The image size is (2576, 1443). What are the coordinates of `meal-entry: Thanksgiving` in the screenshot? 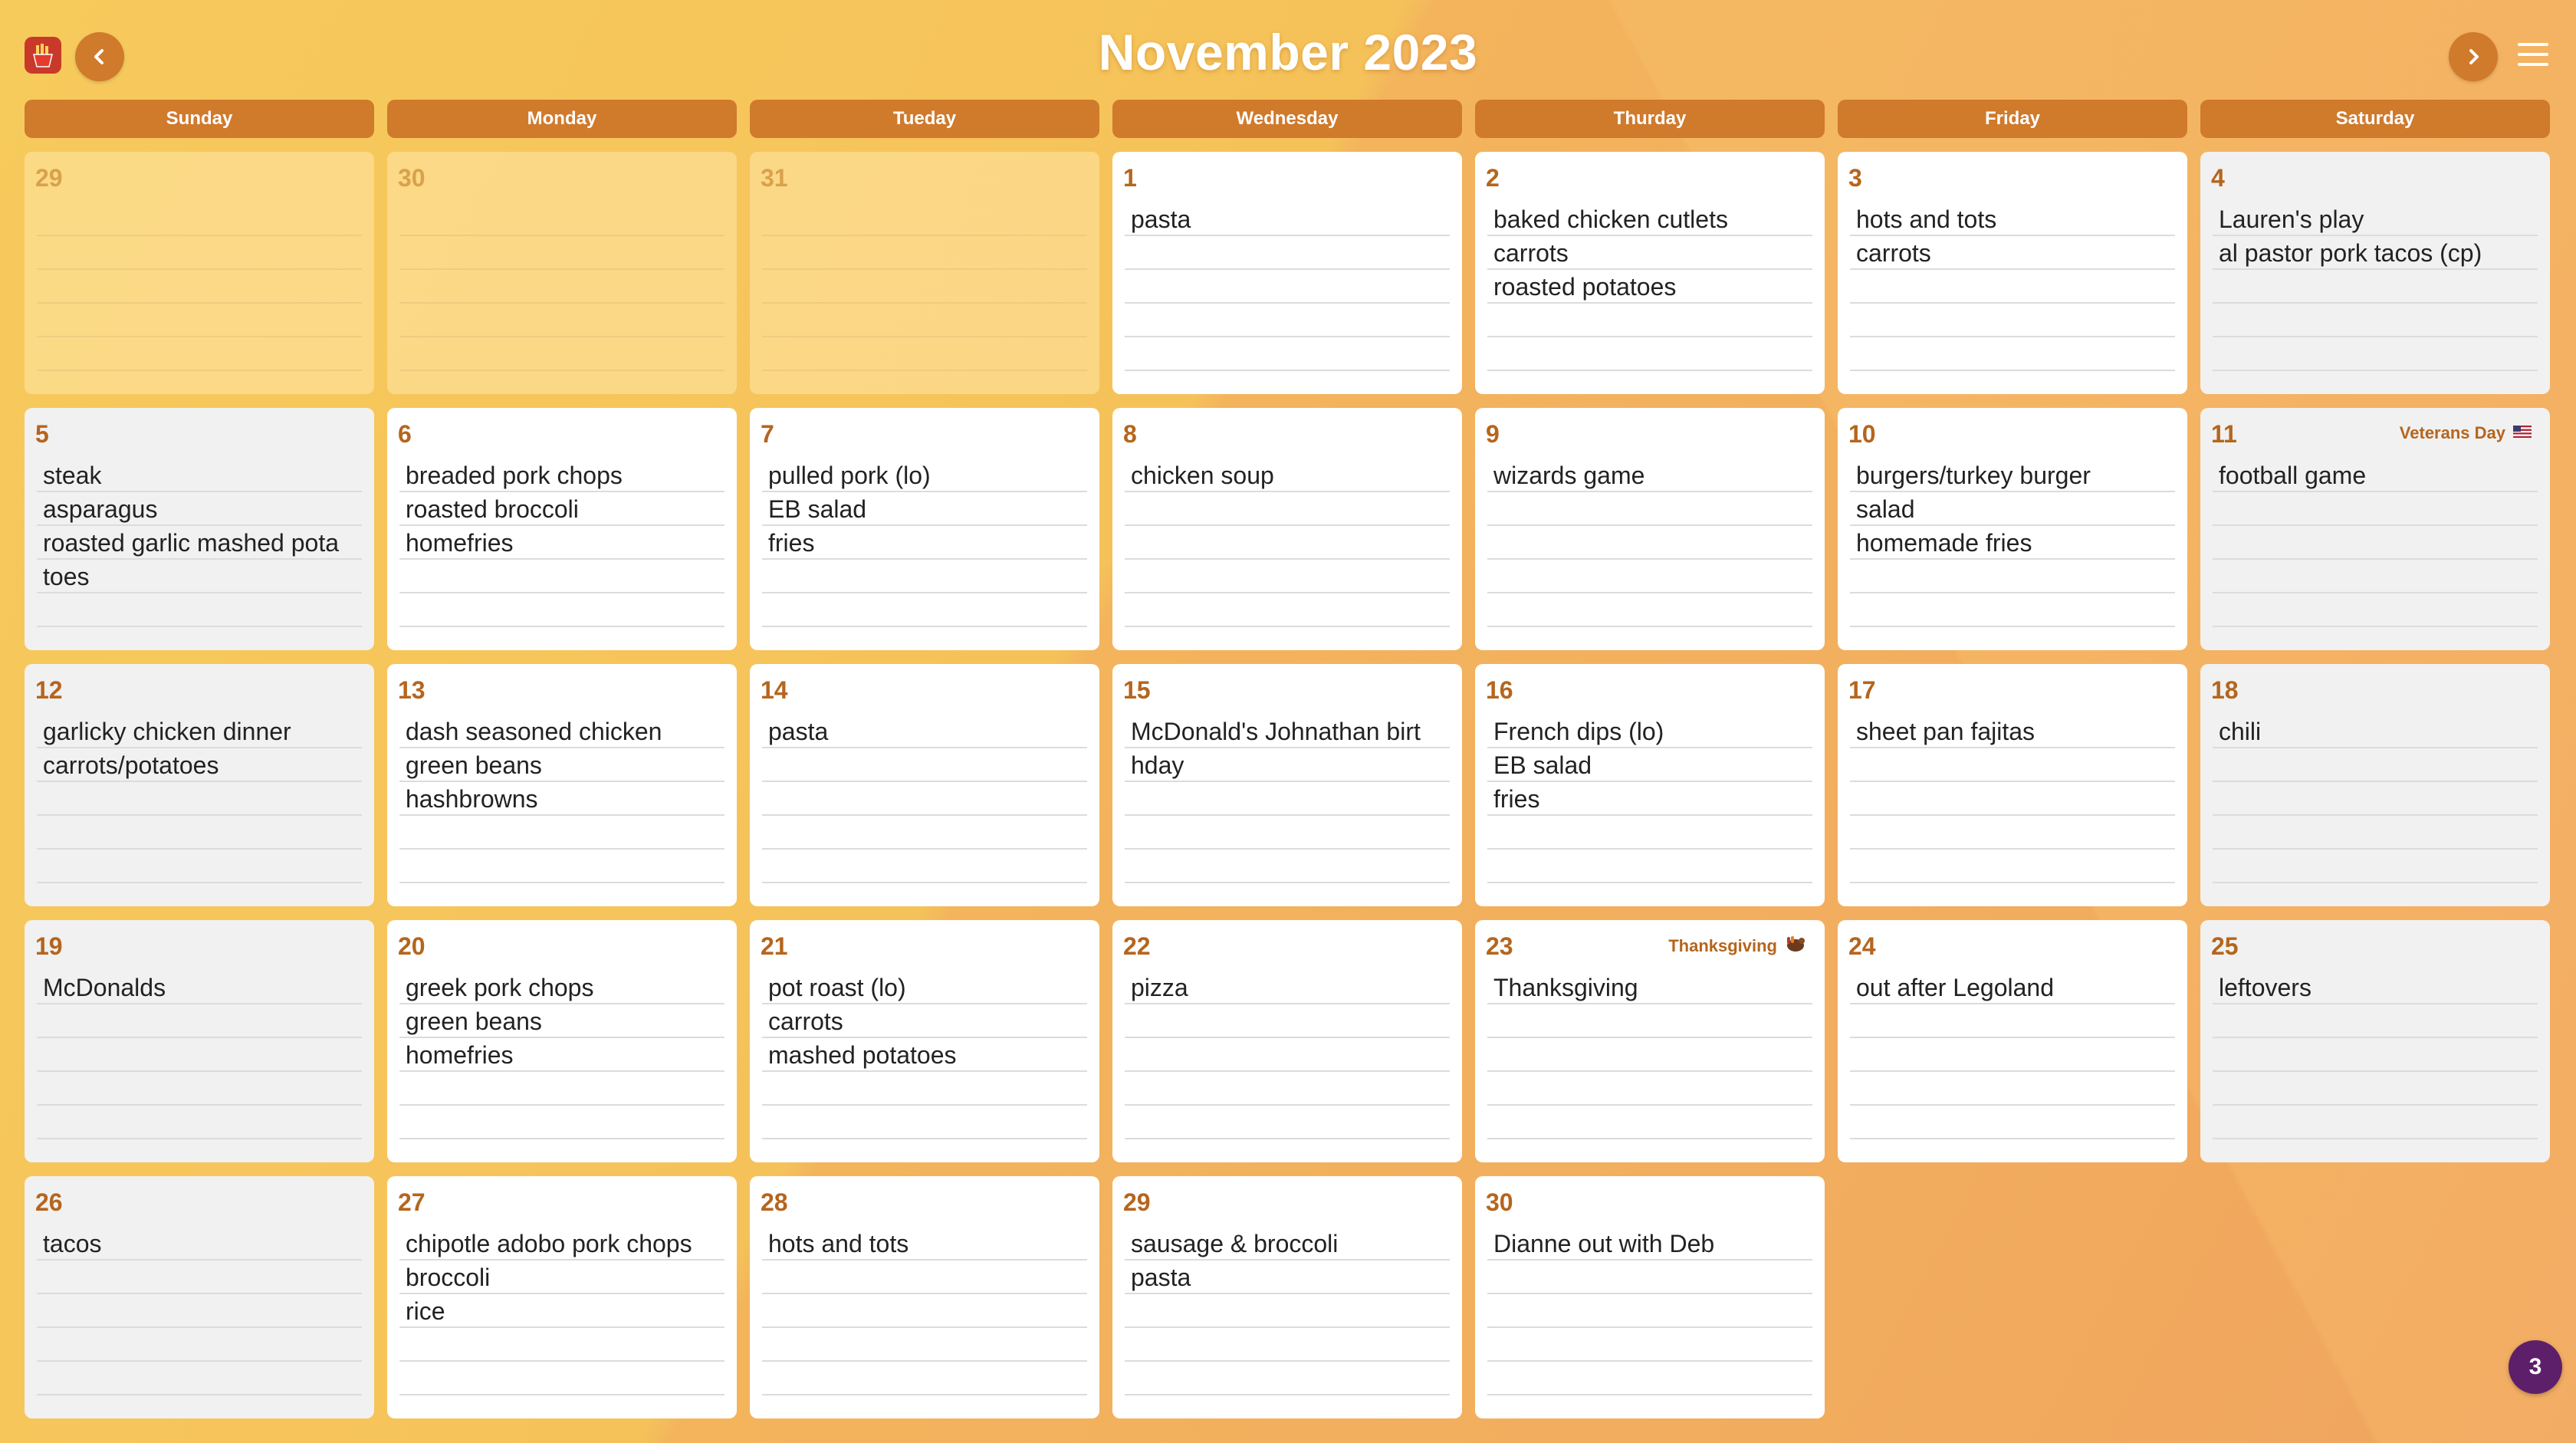 It's located at (1652, 987).